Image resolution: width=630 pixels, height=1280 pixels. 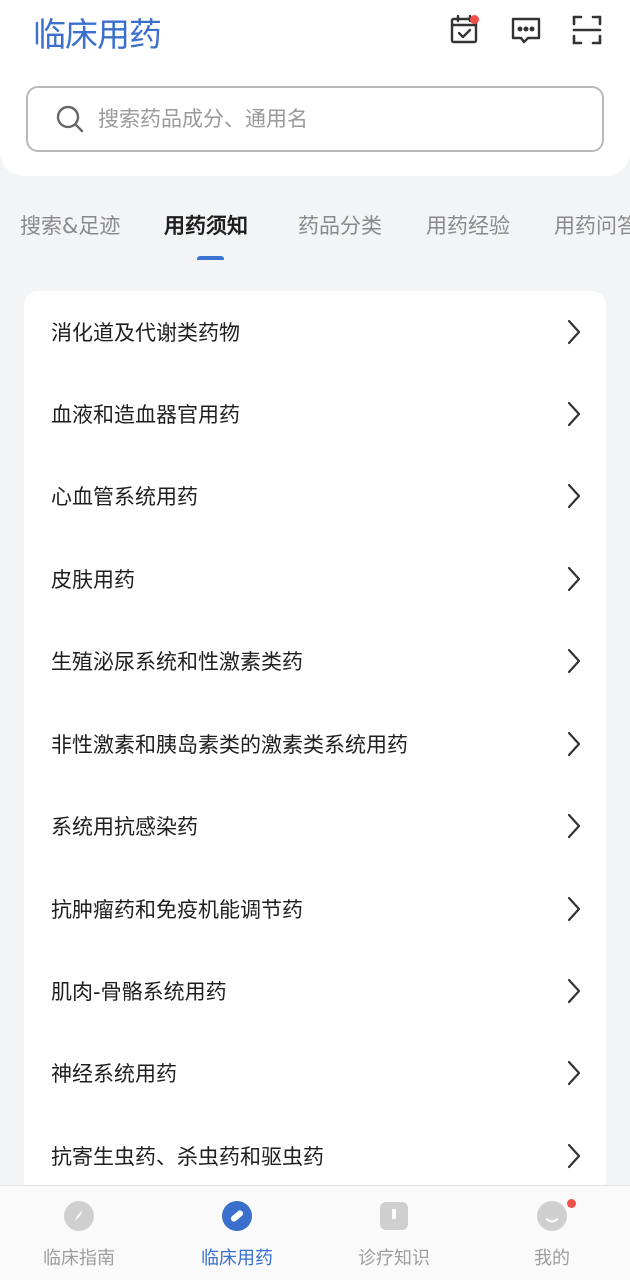 What do you see at coordinates (340, 225) in the screenshot?
I see `tab-drug-categories: 药品分类` at bounding box center [340, 225].